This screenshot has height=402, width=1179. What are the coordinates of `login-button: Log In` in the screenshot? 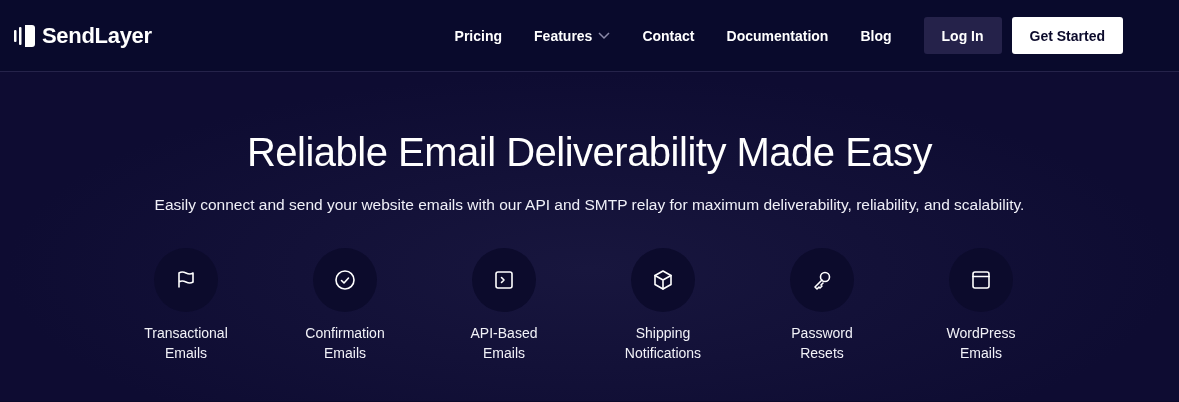 It's located at (962, 35).